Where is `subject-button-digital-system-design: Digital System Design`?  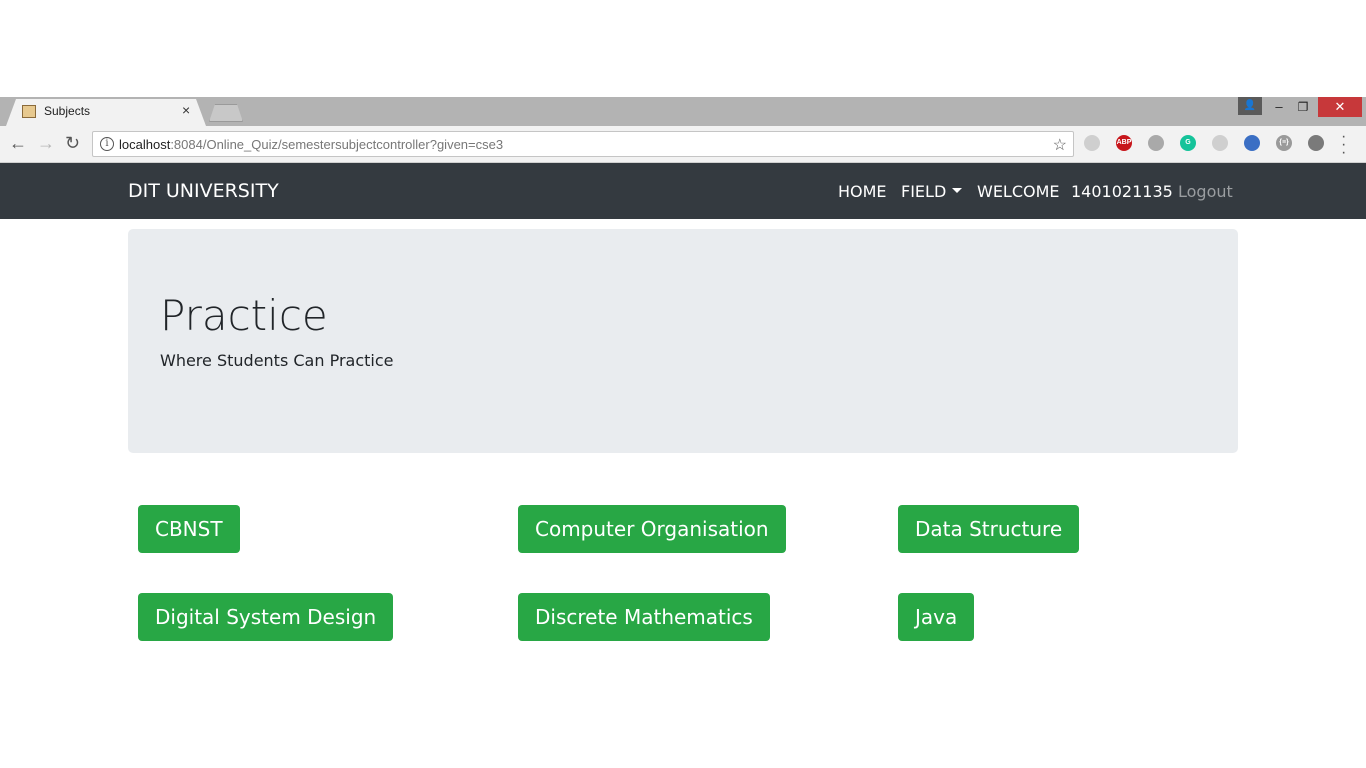
subject-button-digital-system-design: Digital System Design is located at coordinates (266, 617).